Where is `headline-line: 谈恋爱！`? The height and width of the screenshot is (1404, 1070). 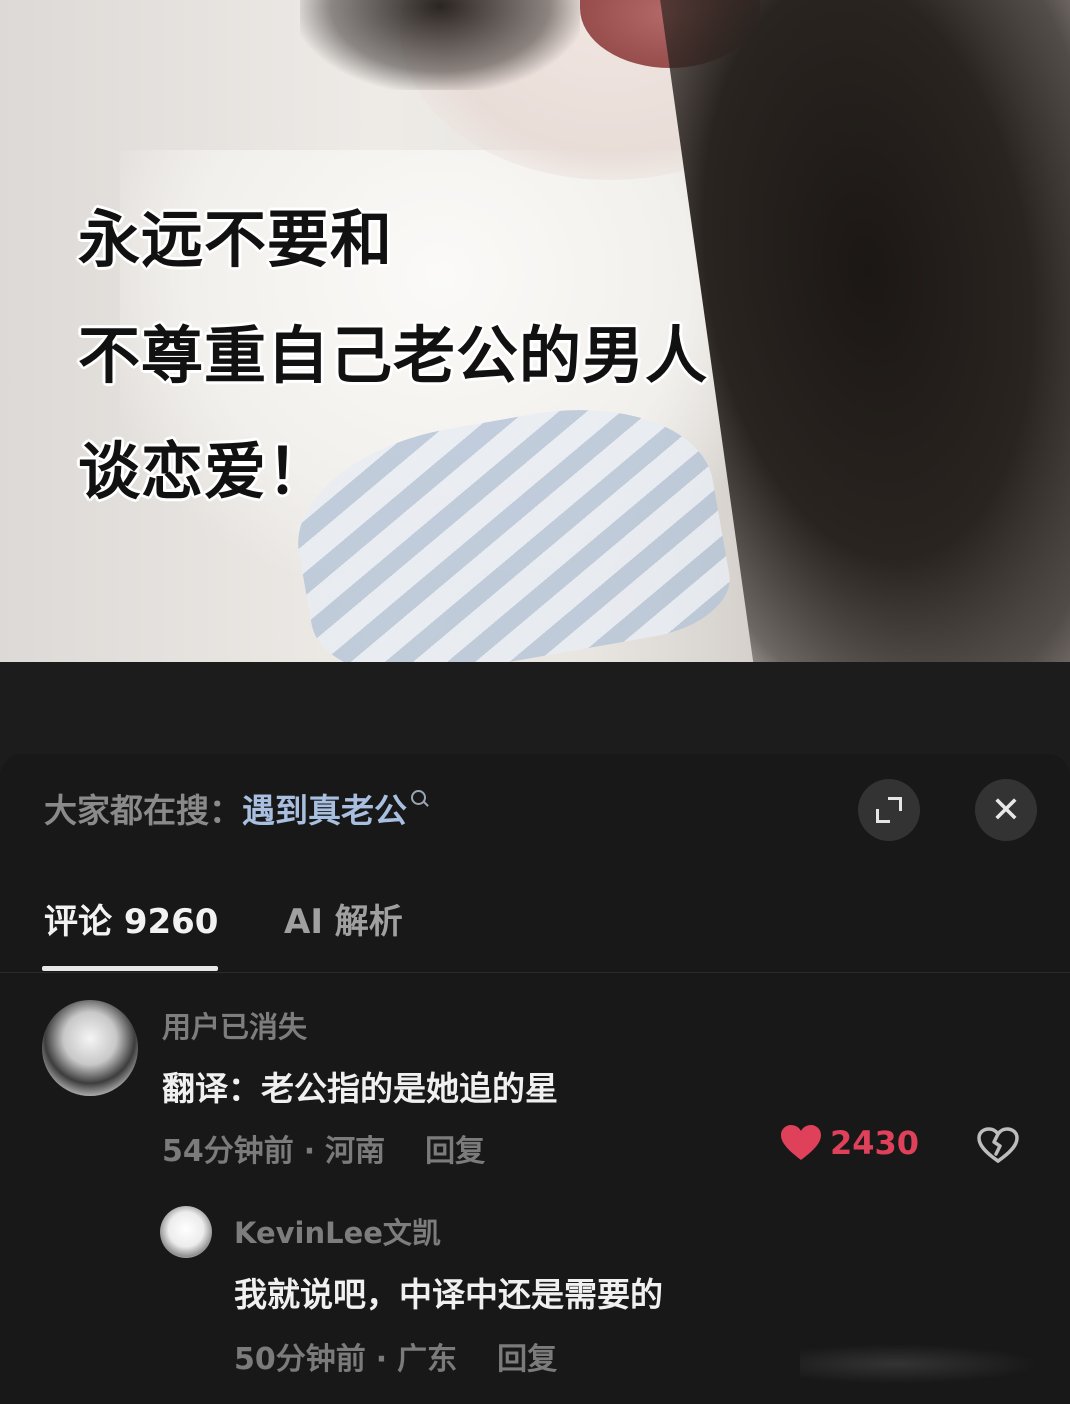 headline-line: 谈恋爱！ is located at coordinates (204, 471).